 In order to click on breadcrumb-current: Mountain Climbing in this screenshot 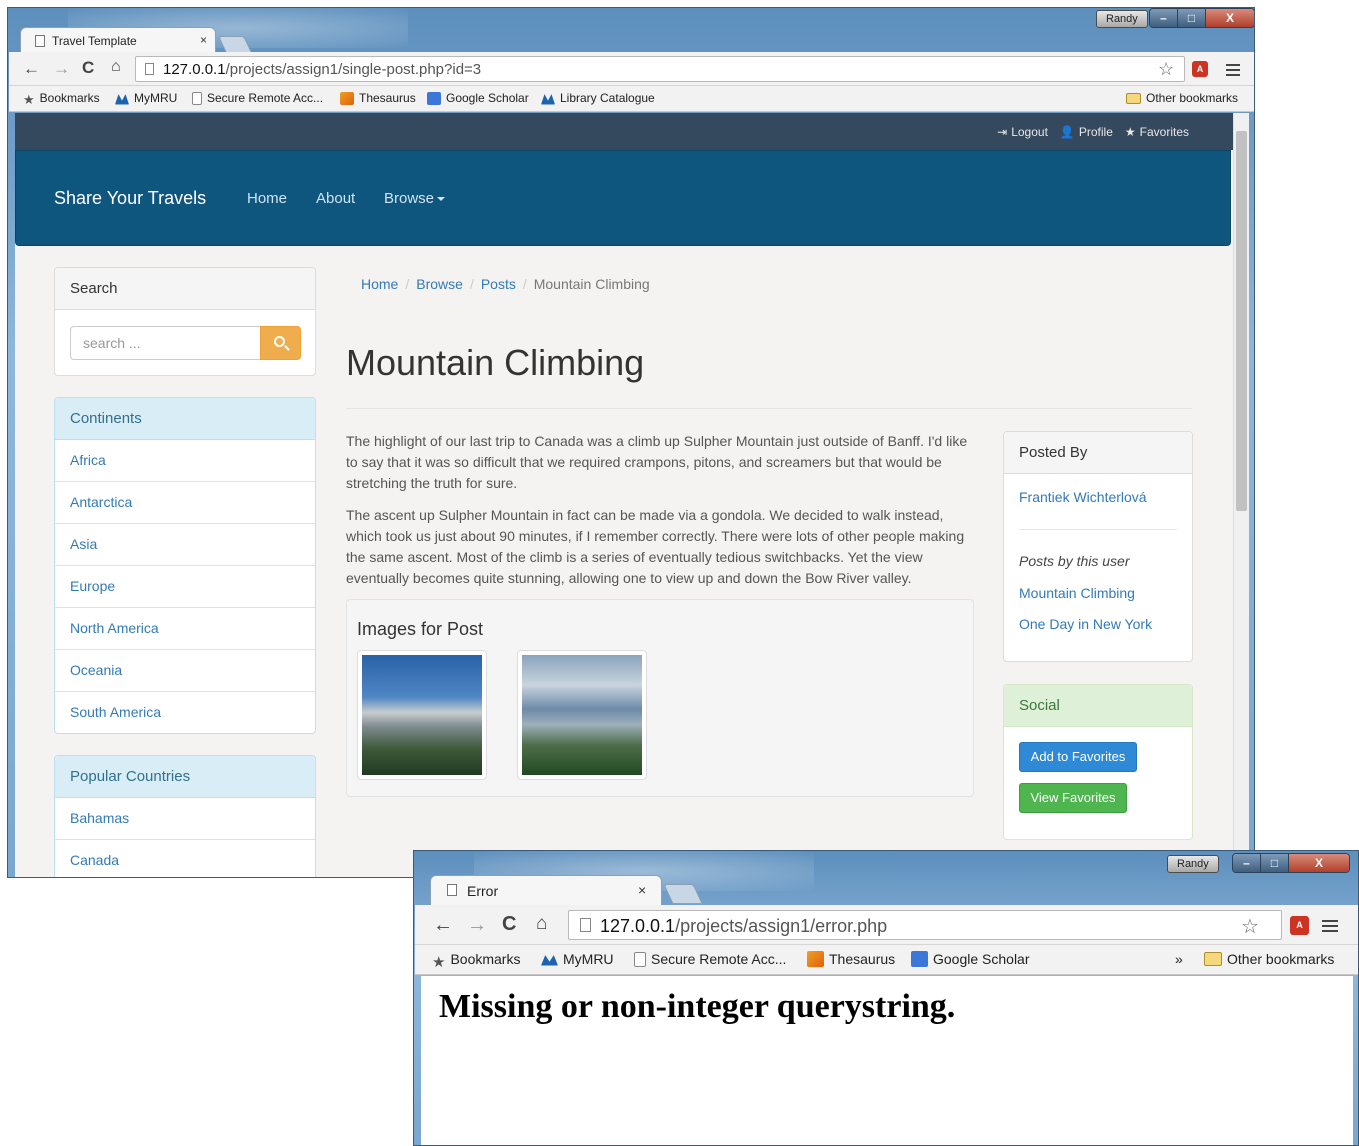, I will do `click(591, 284)`.